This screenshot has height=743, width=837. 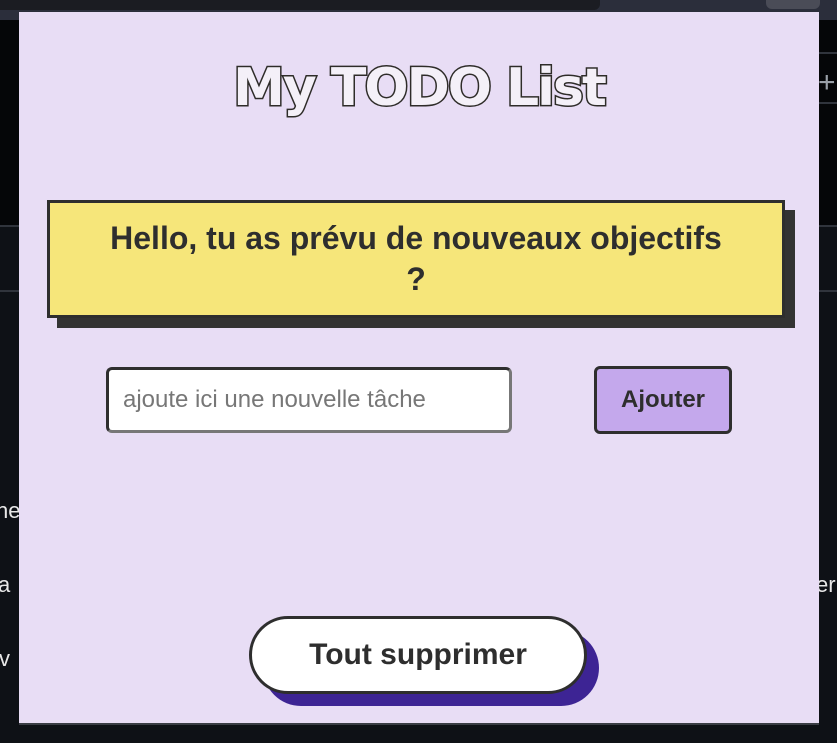 What do you see at coordinates (10, 510) in the screenshot?
I see `background-text-fragment: he` at bounding box center [10, 510].